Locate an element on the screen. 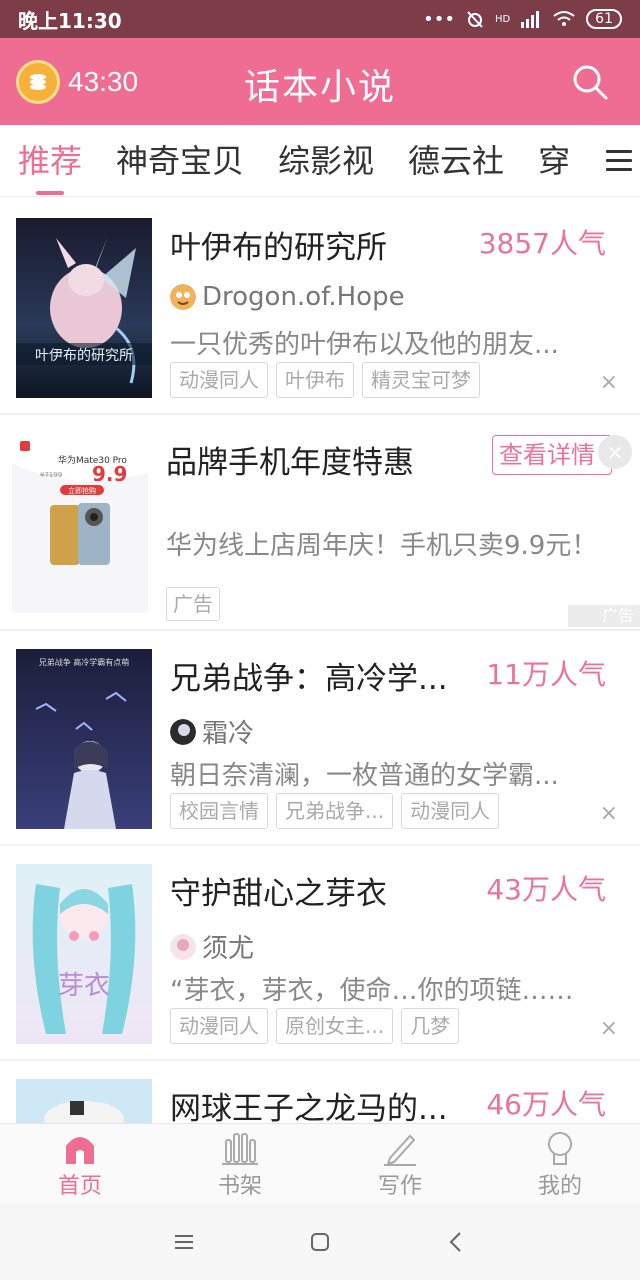  book-title: 叶伊布的研究所 is located at coordinates (315, 244).